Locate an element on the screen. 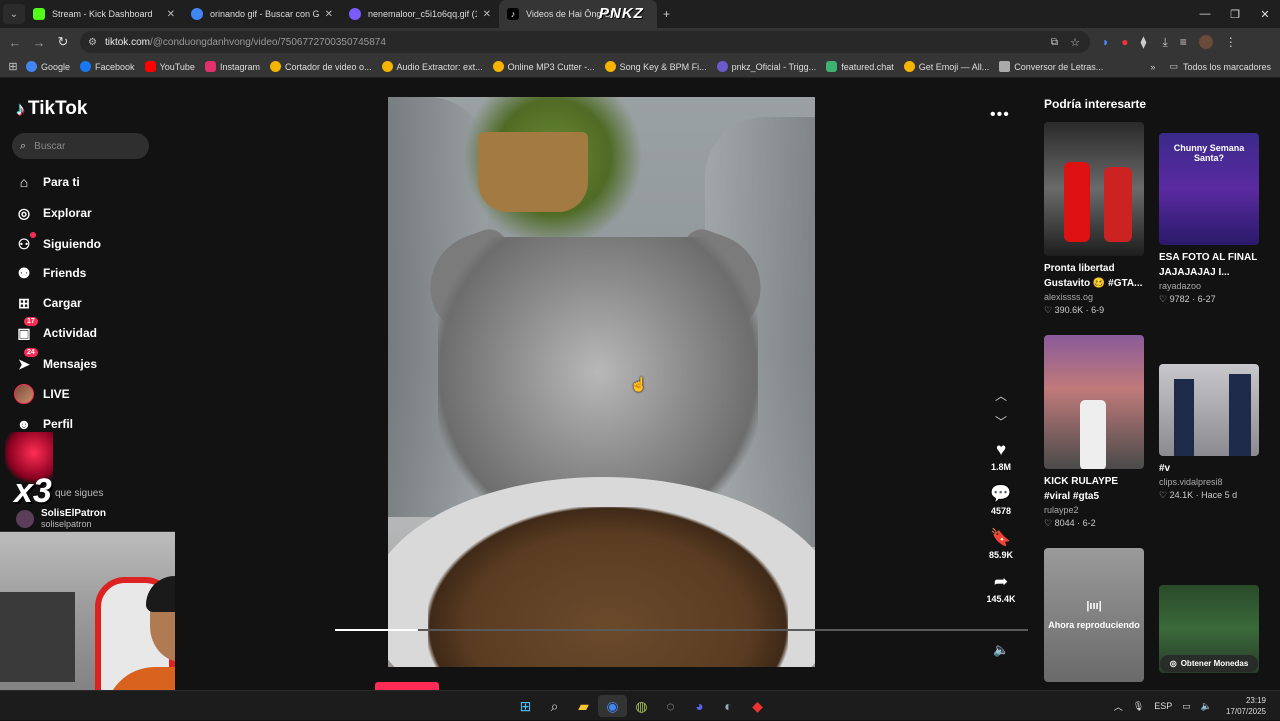 The width and height of the screenshot is (1280, 721). cam-background-shelf is located at coordinates (37, 637).